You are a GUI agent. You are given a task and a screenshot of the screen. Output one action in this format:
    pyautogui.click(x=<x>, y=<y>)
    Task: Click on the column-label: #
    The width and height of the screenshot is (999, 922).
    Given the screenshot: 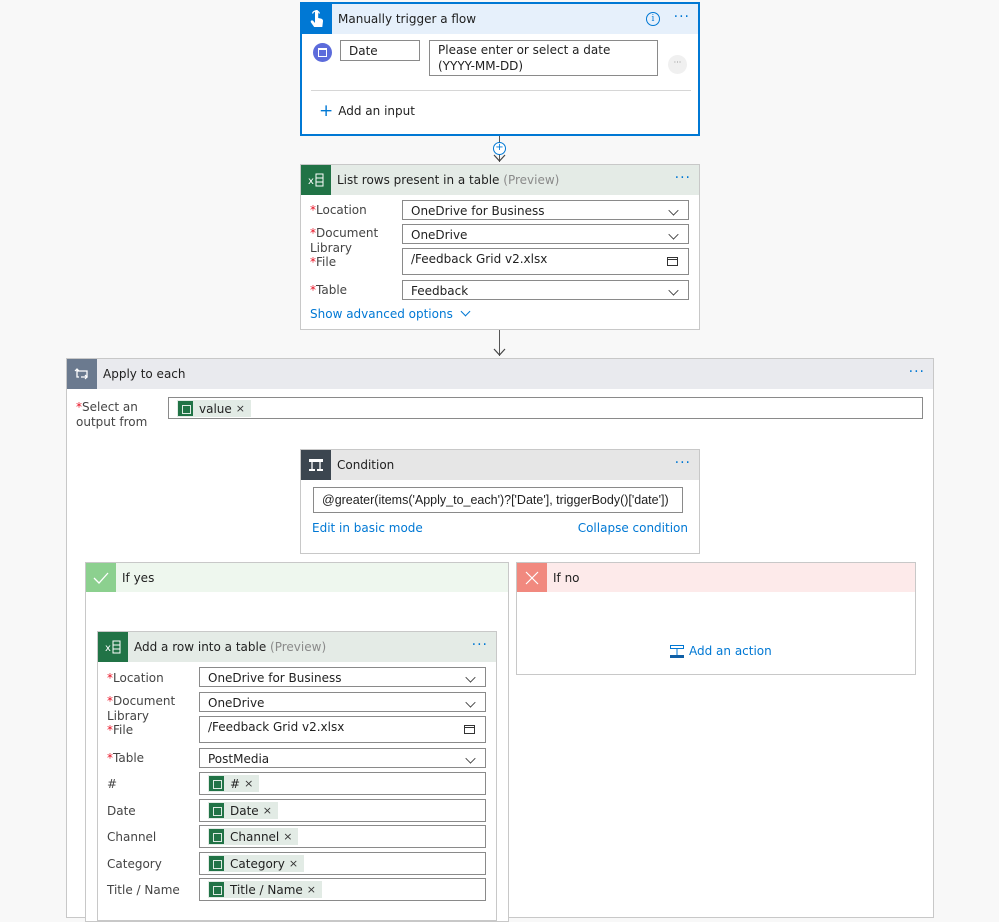 What is the action you would take?
    pyautogui.click(x=112, y=784)
    